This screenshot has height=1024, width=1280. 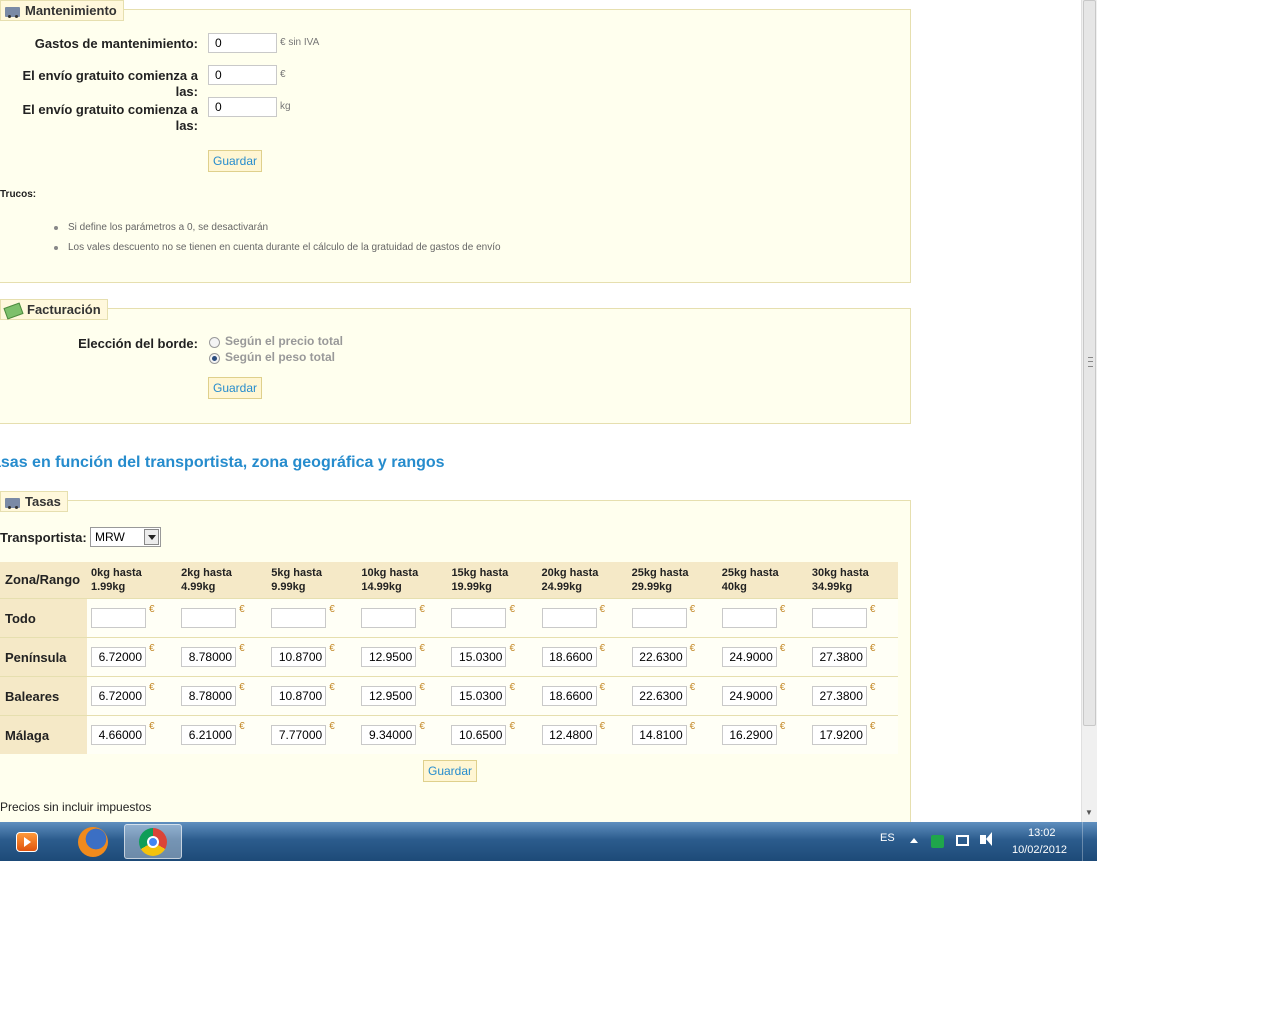 I want to click on rate-input: 14.8100, so click(x=659, y=735).